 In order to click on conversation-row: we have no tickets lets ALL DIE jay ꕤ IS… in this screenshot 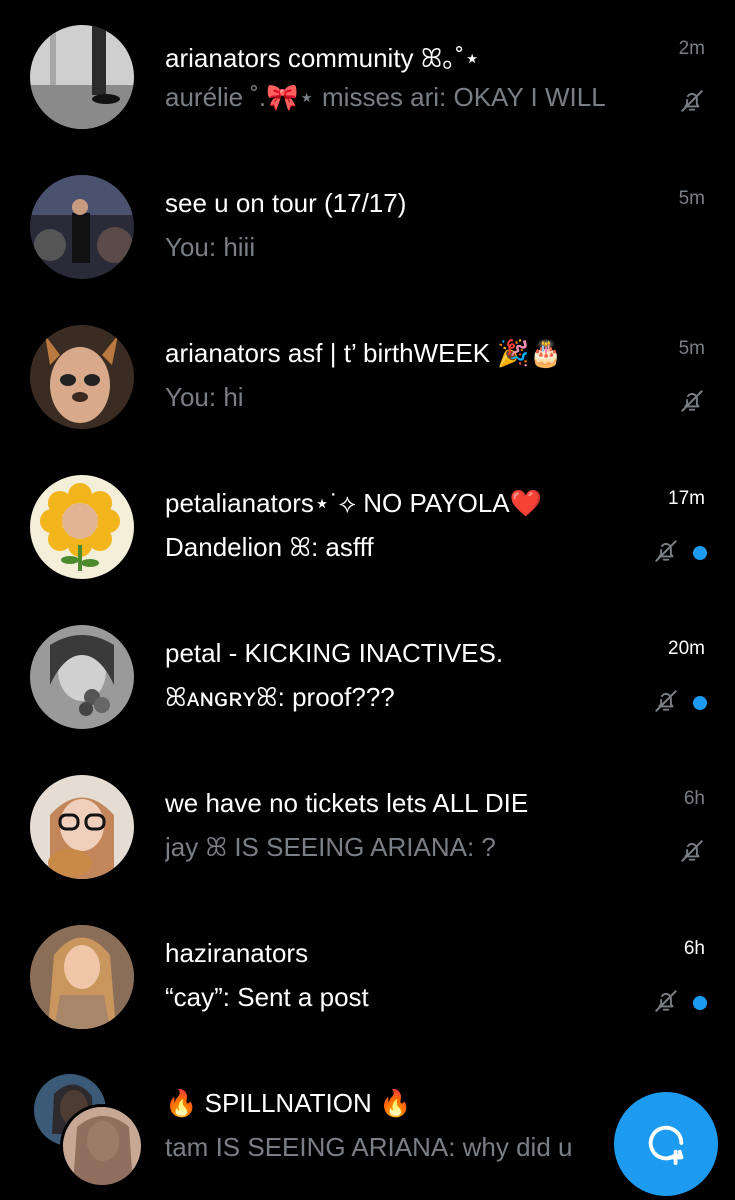, I will do `click(367, 825)`.